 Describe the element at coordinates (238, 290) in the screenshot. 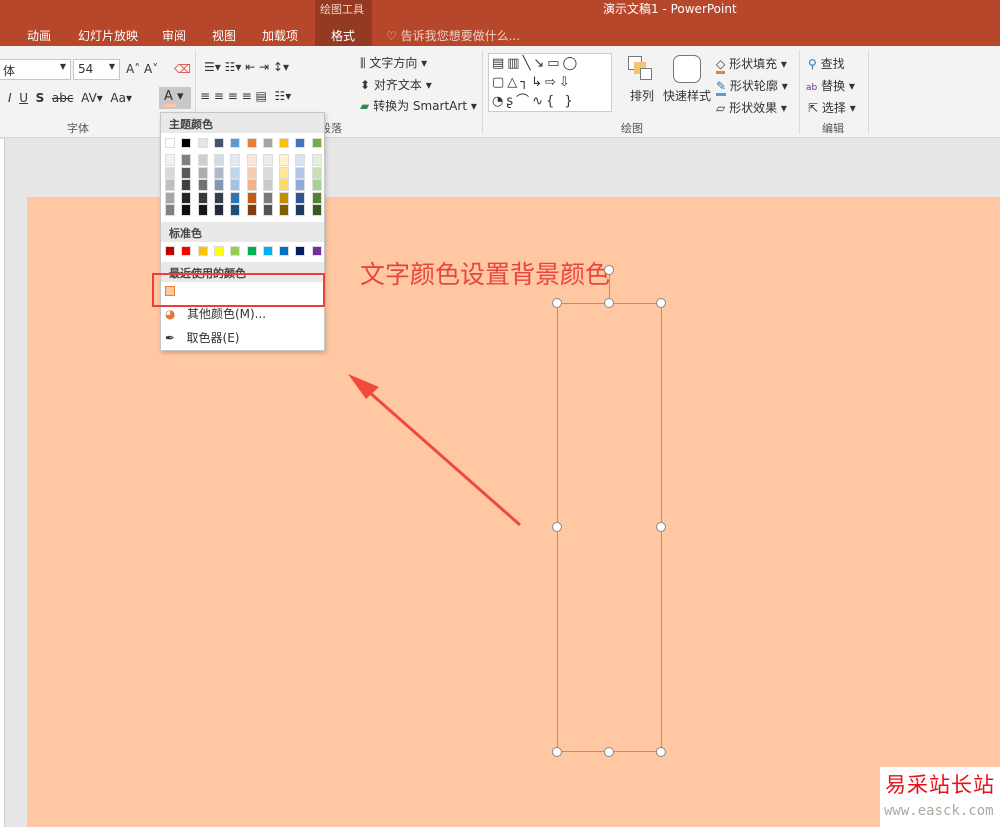

I see `highlight-box` at that location.